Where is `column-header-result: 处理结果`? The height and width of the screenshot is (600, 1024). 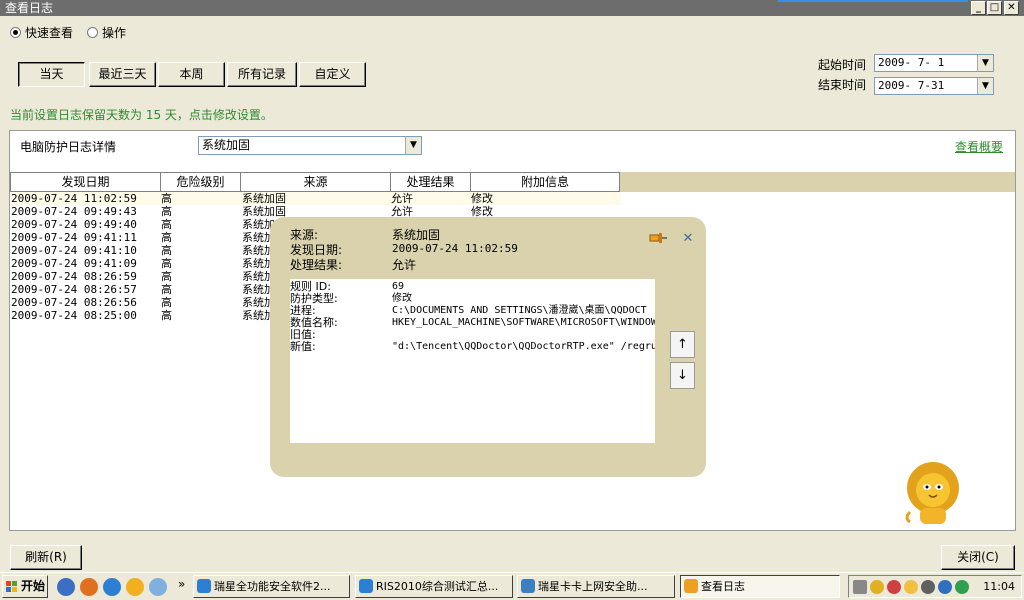 column-header-result: 处理结果 is located at coordinates (430, 182).